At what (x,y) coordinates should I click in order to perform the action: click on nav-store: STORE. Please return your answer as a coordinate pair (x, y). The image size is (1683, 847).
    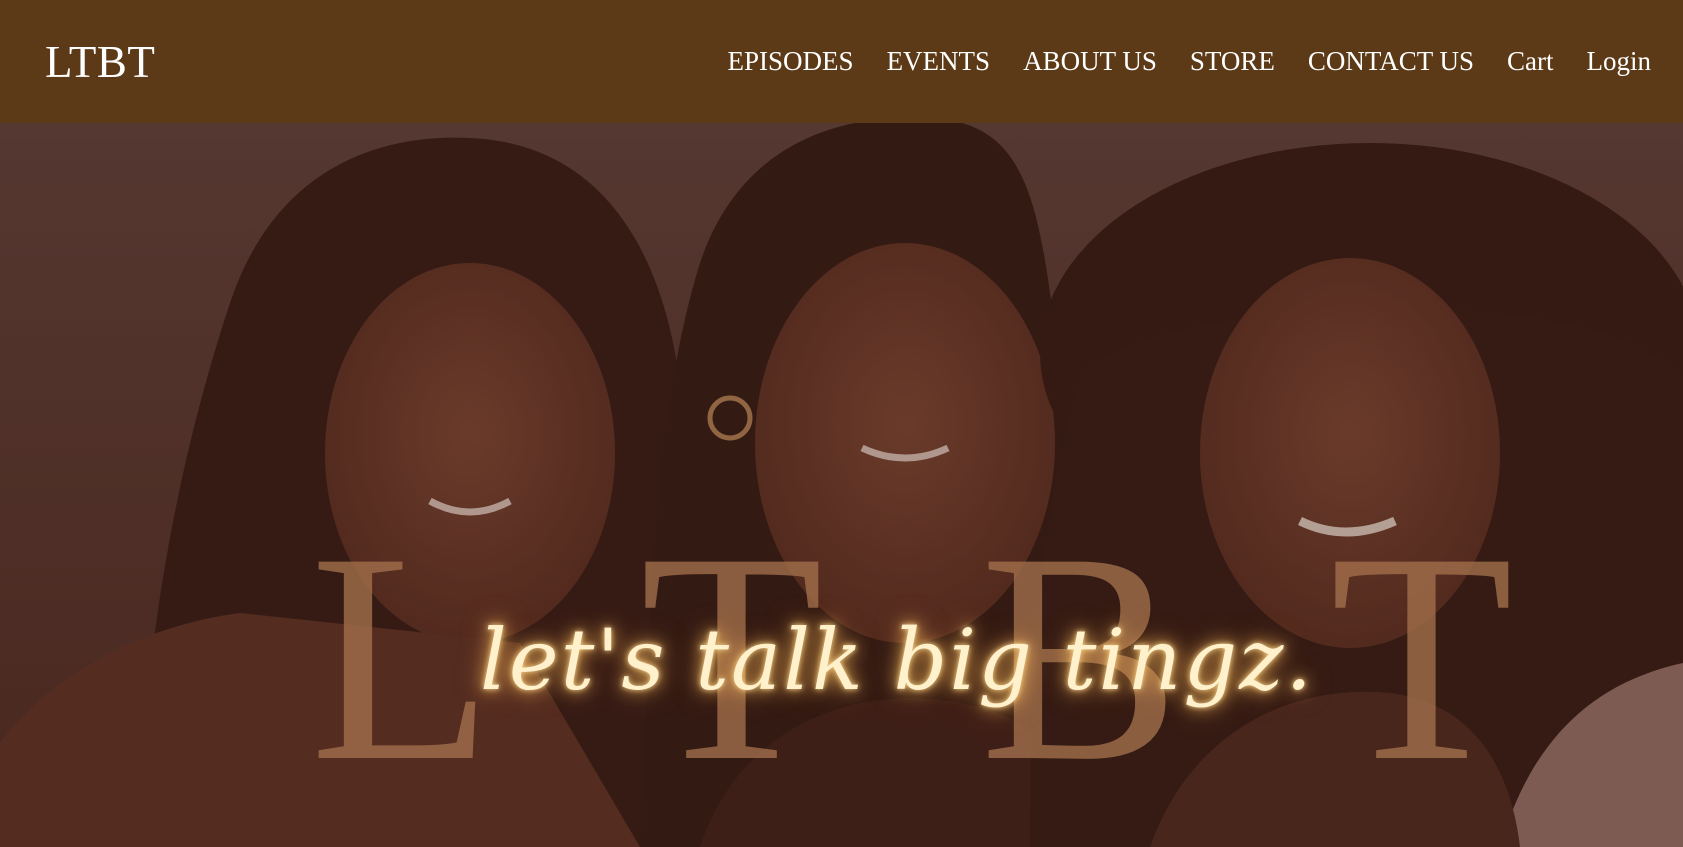
    Looking at the image, I should click on (1232, 61).